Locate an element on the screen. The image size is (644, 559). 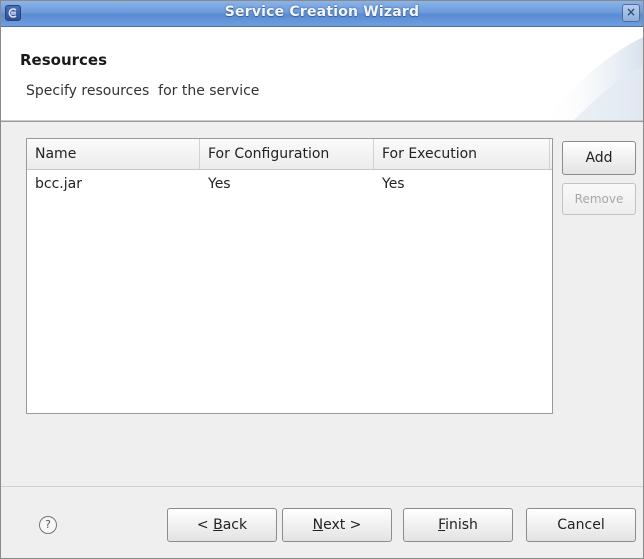
title-bar: Service Creation Wizard × is located at coordinates (322, 14).